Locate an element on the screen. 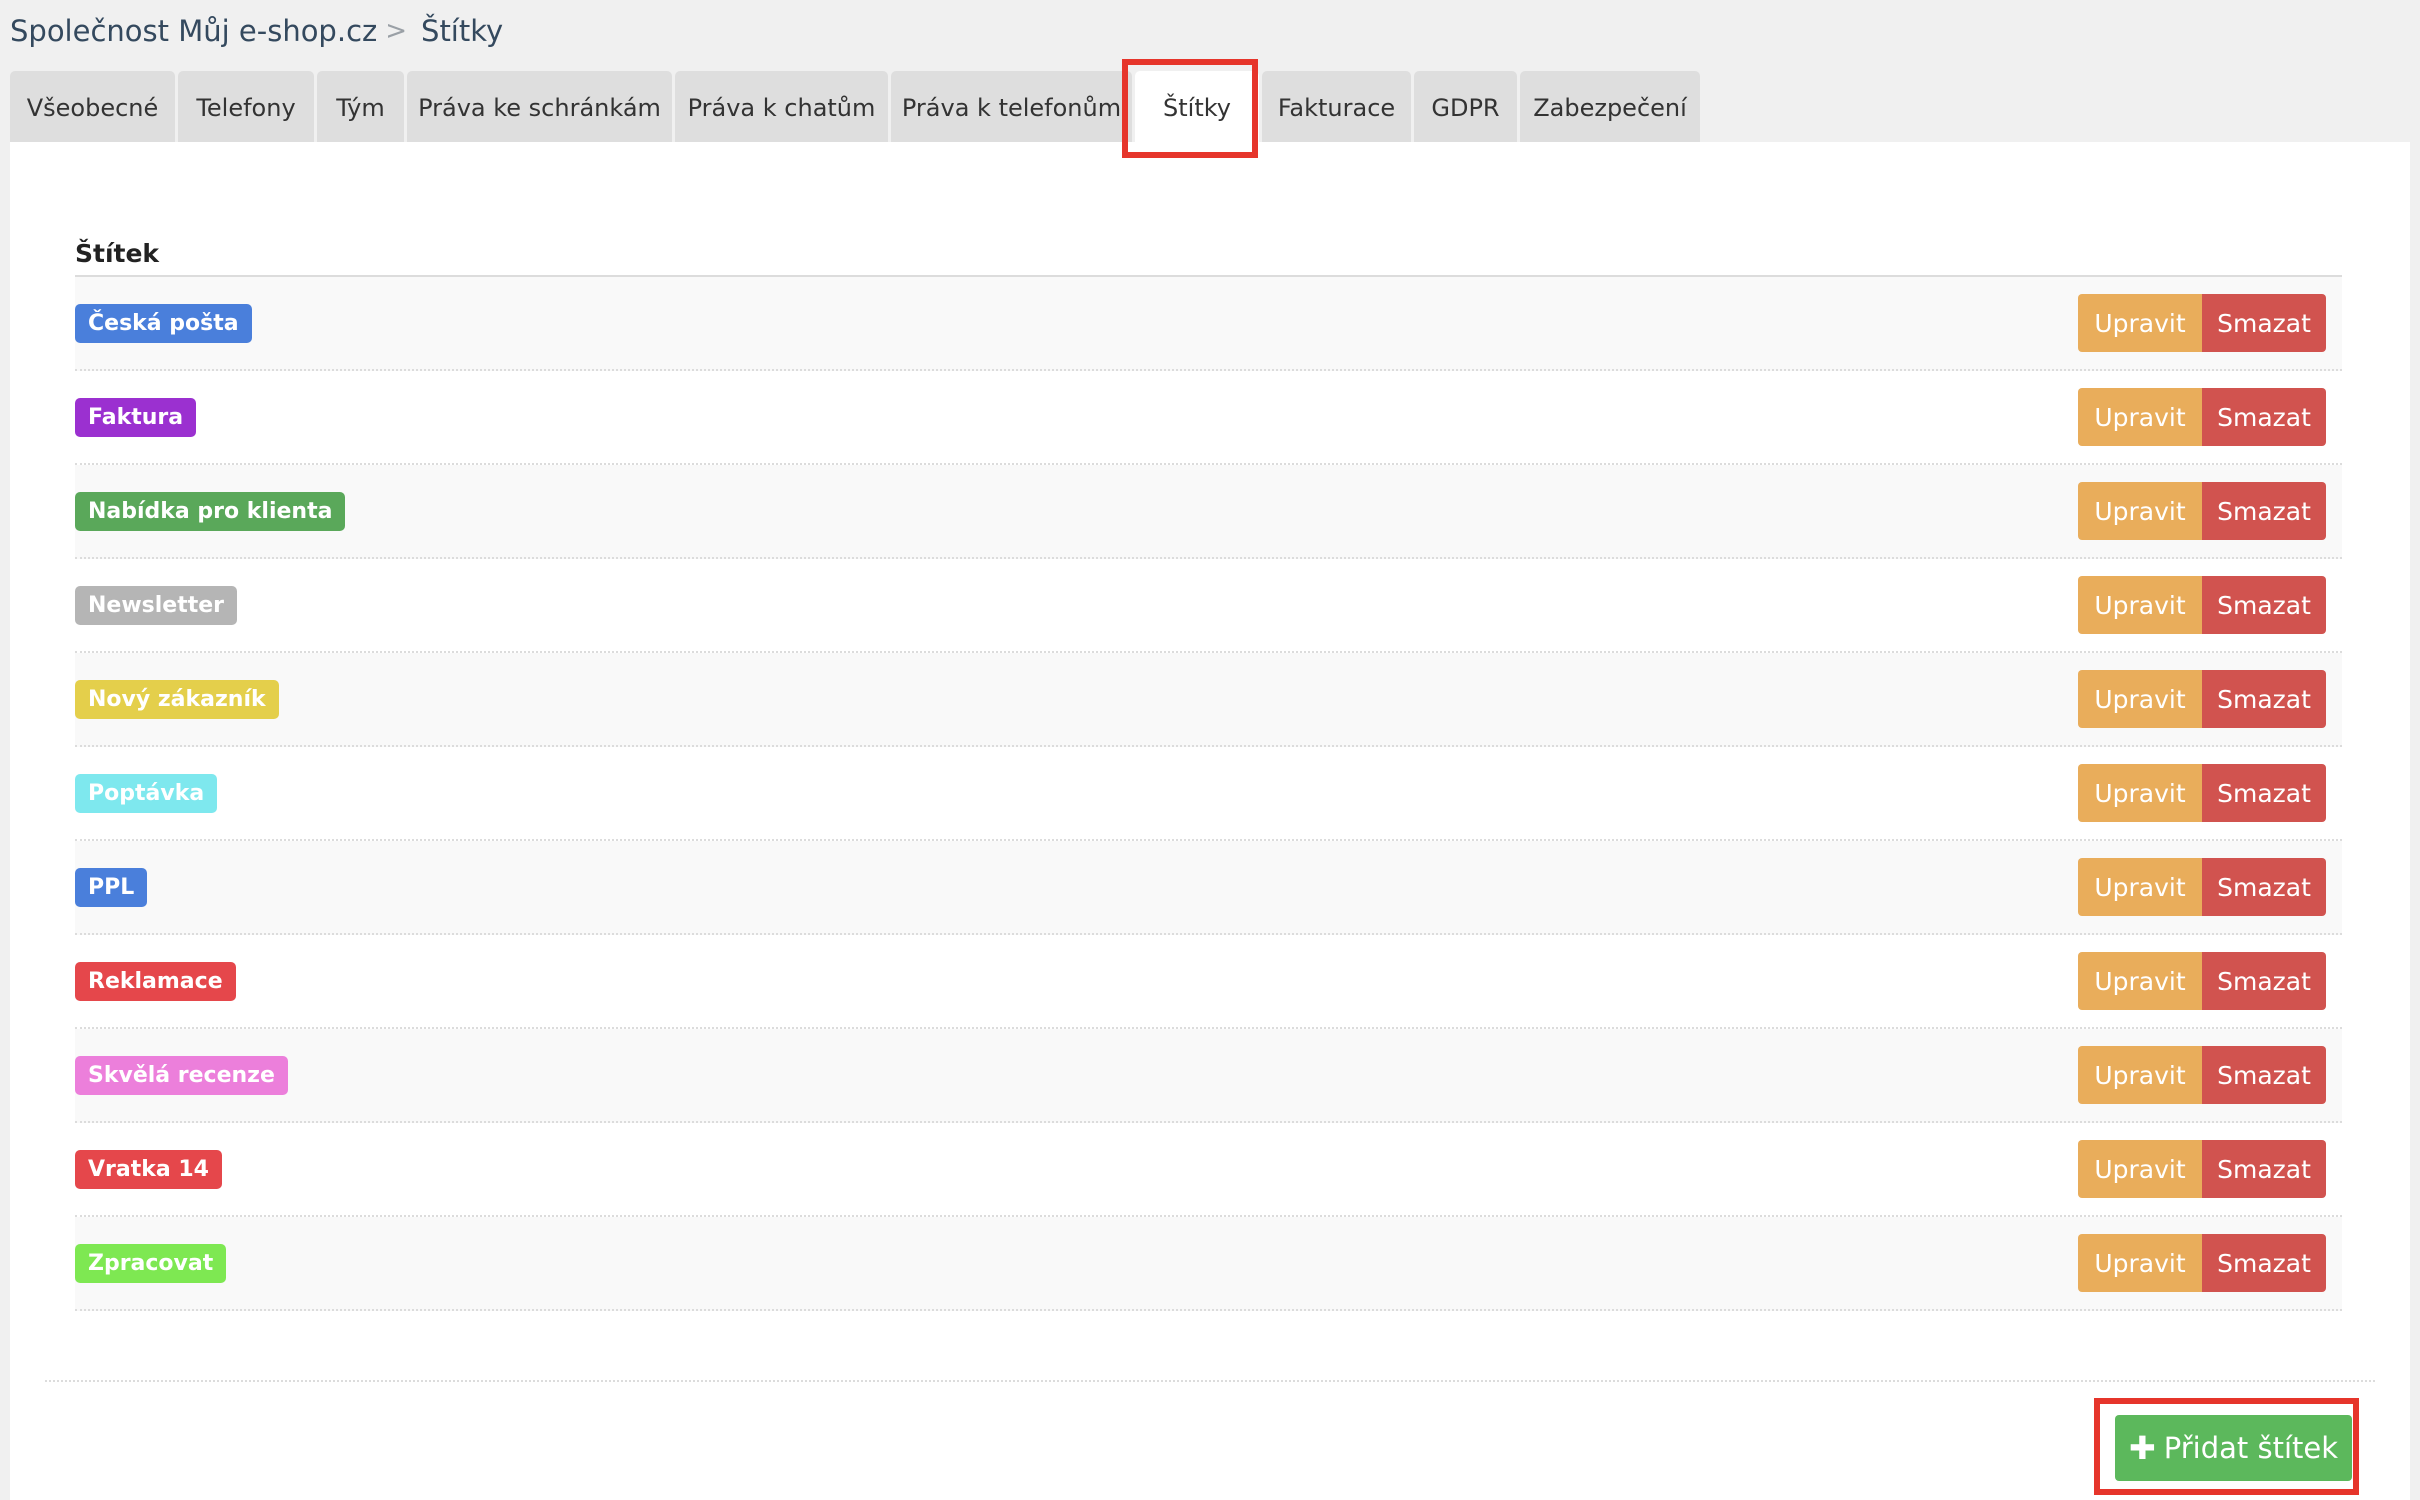  table-row: Poptávka Upravit Smazat is located at coordinates (1208, 794).